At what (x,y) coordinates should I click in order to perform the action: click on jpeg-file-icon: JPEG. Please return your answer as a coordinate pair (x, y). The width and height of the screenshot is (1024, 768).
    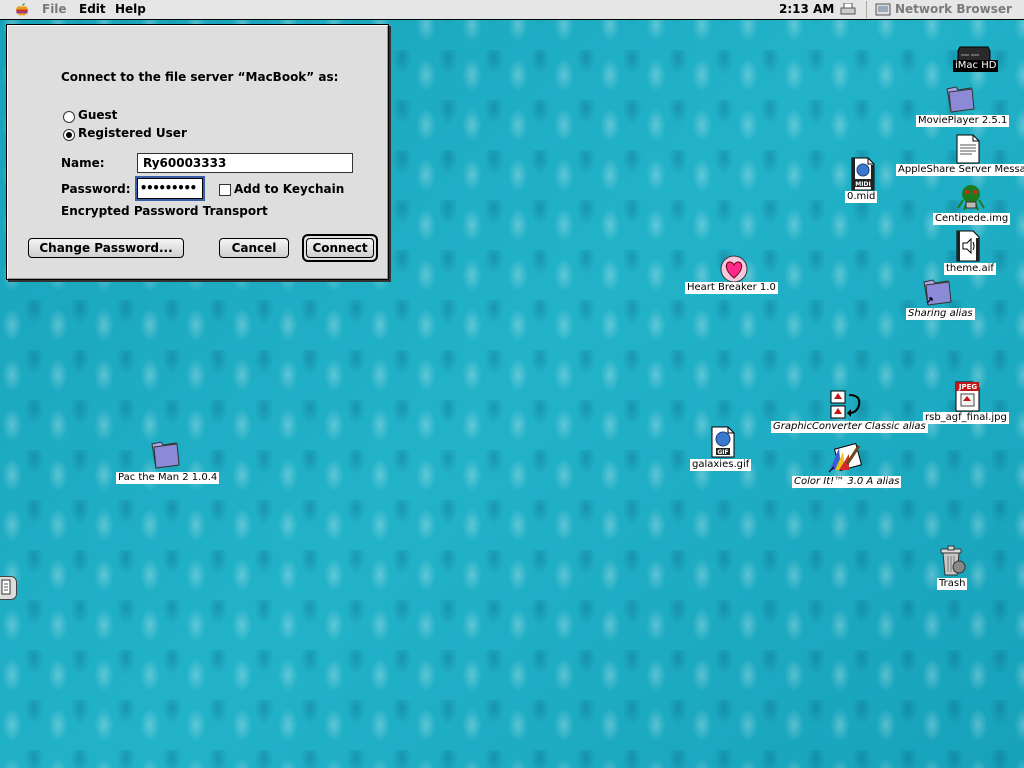
    Looking at the image, I should click on (968, 396).